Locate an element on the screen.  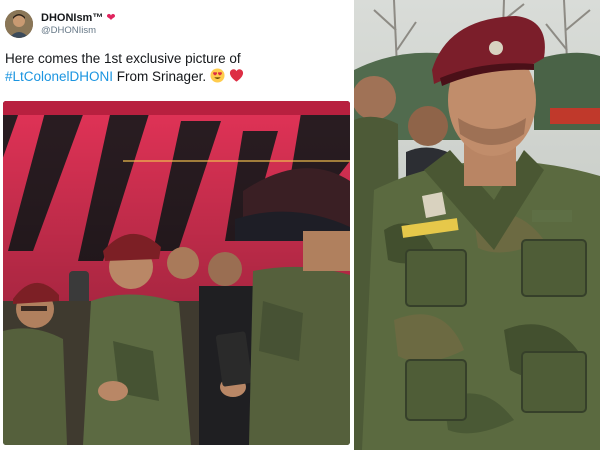
avatar-image is located at coordinates (19, 24).